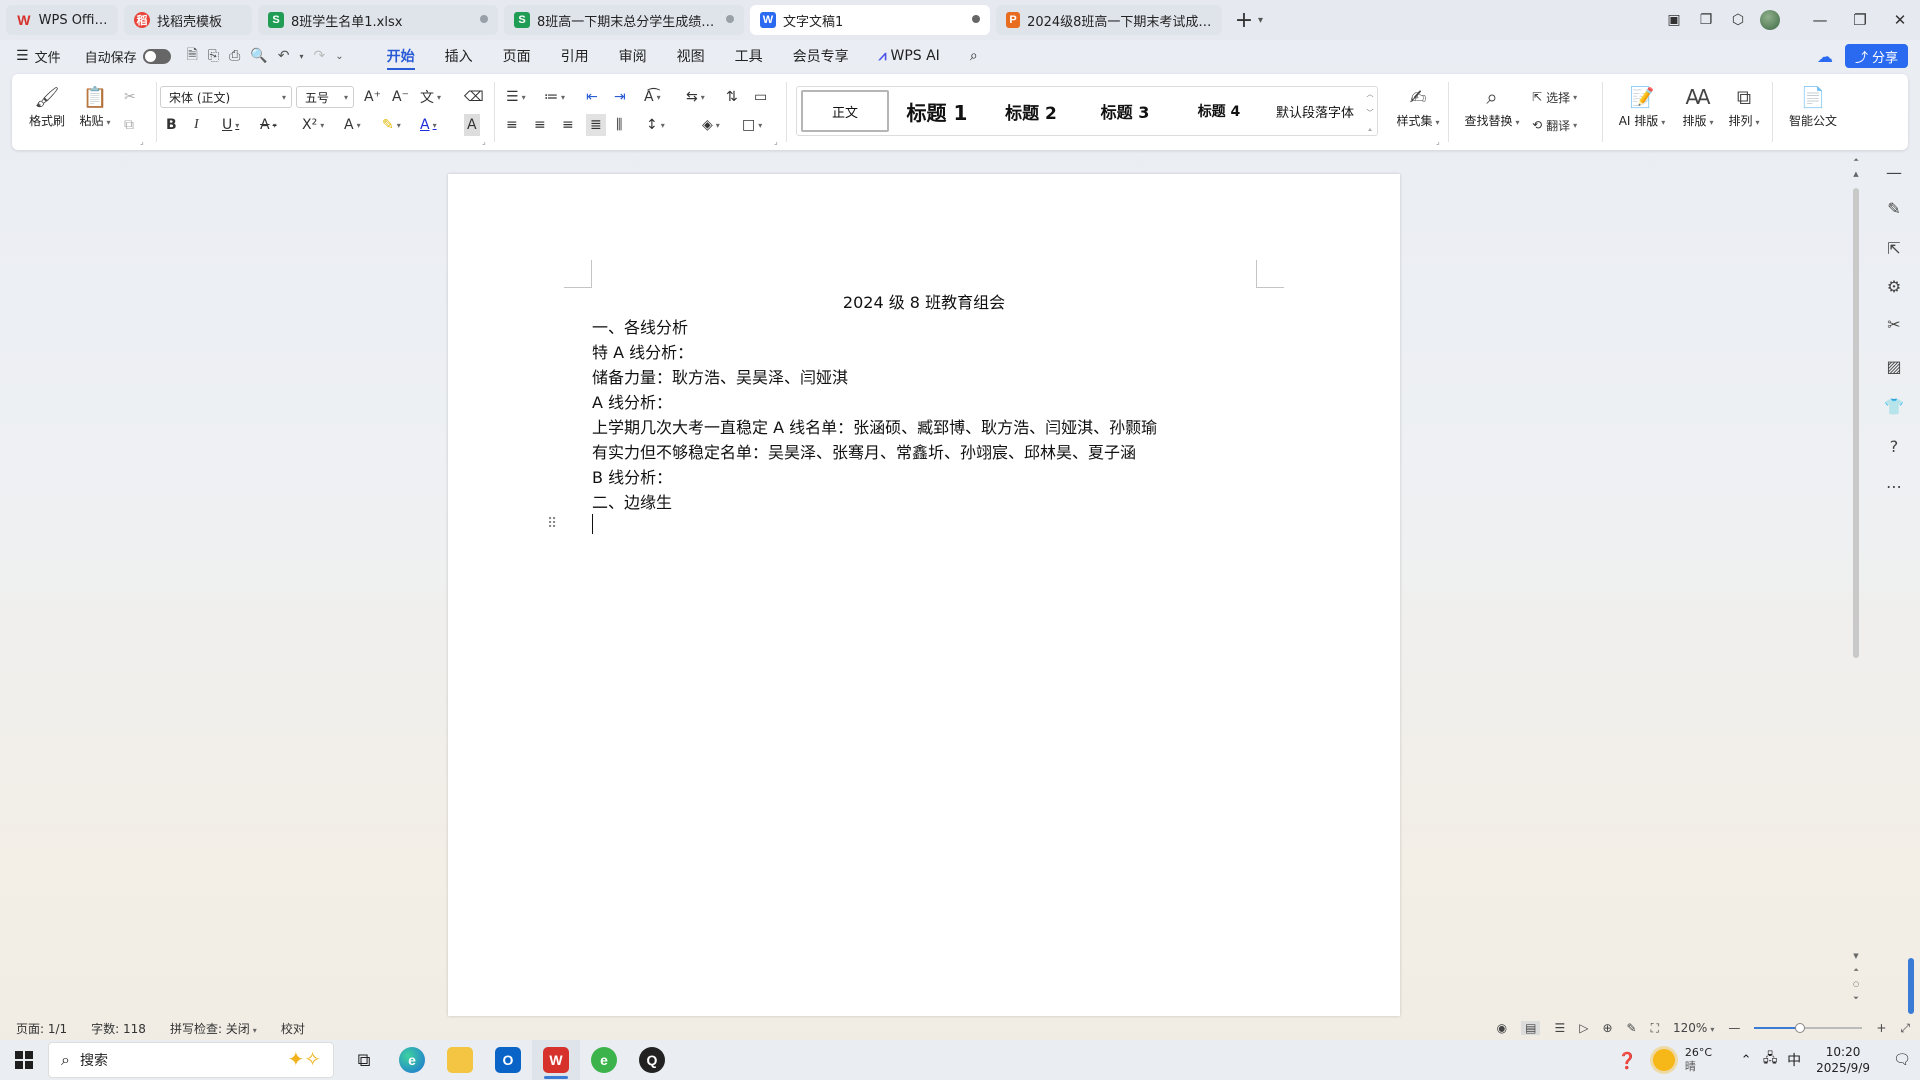  Describe the element at coordinates (1627, 1060) in the screenshot. I see `help-badge-icon: ❓` at that location.